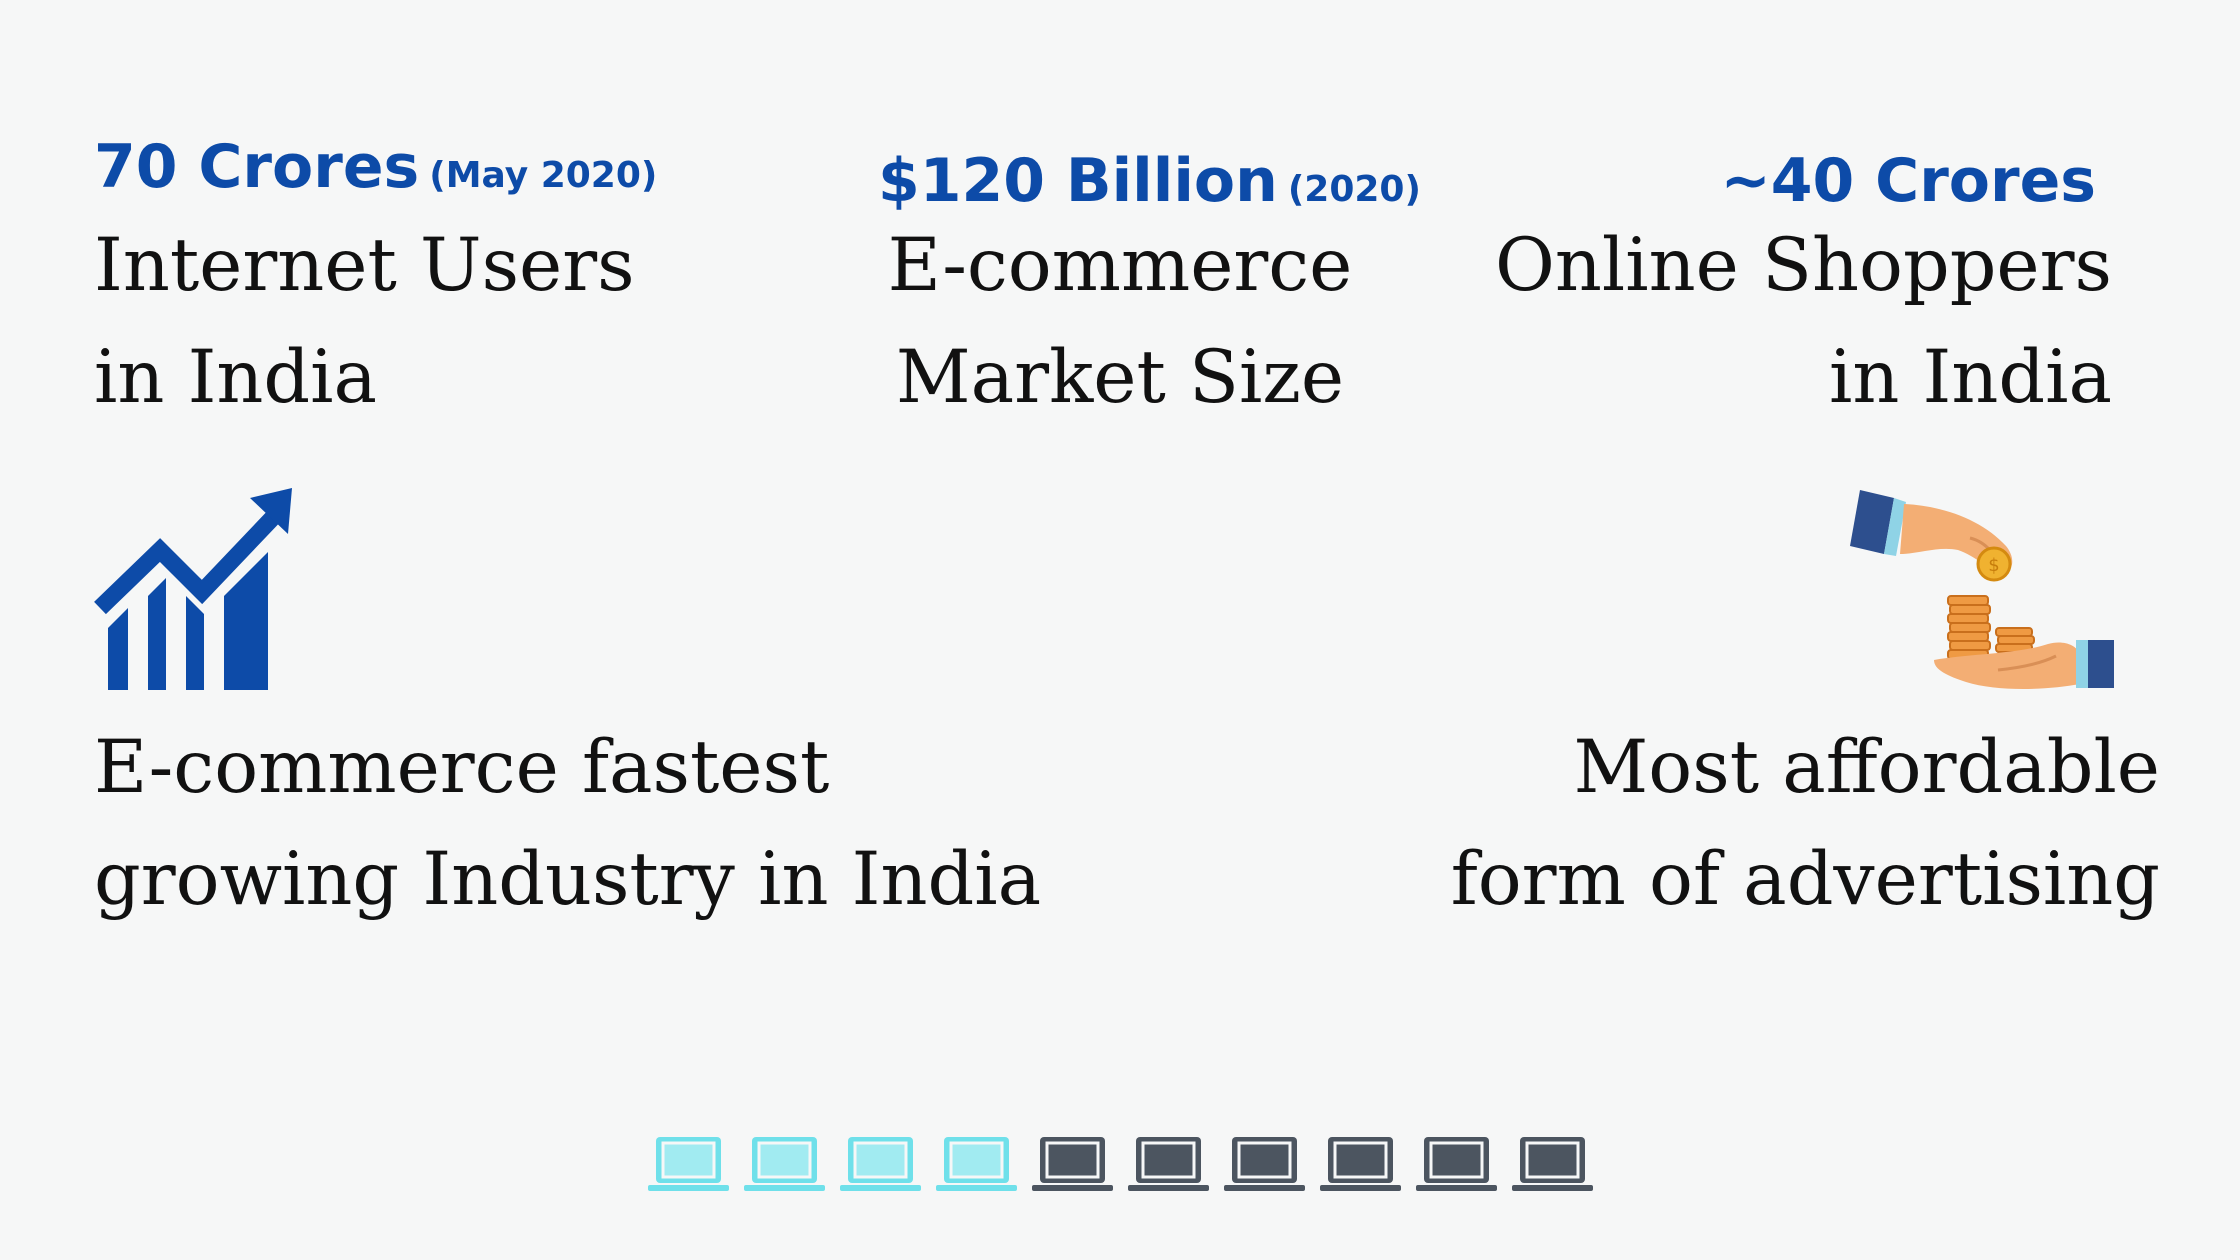 Image resolution: width=2240 pixels, height=1260 pixels. Describe the element at coordinates (1732, 322) in the screenshot. I see `stat-online-shoppers-label: Online Shoppers in India` at that location.